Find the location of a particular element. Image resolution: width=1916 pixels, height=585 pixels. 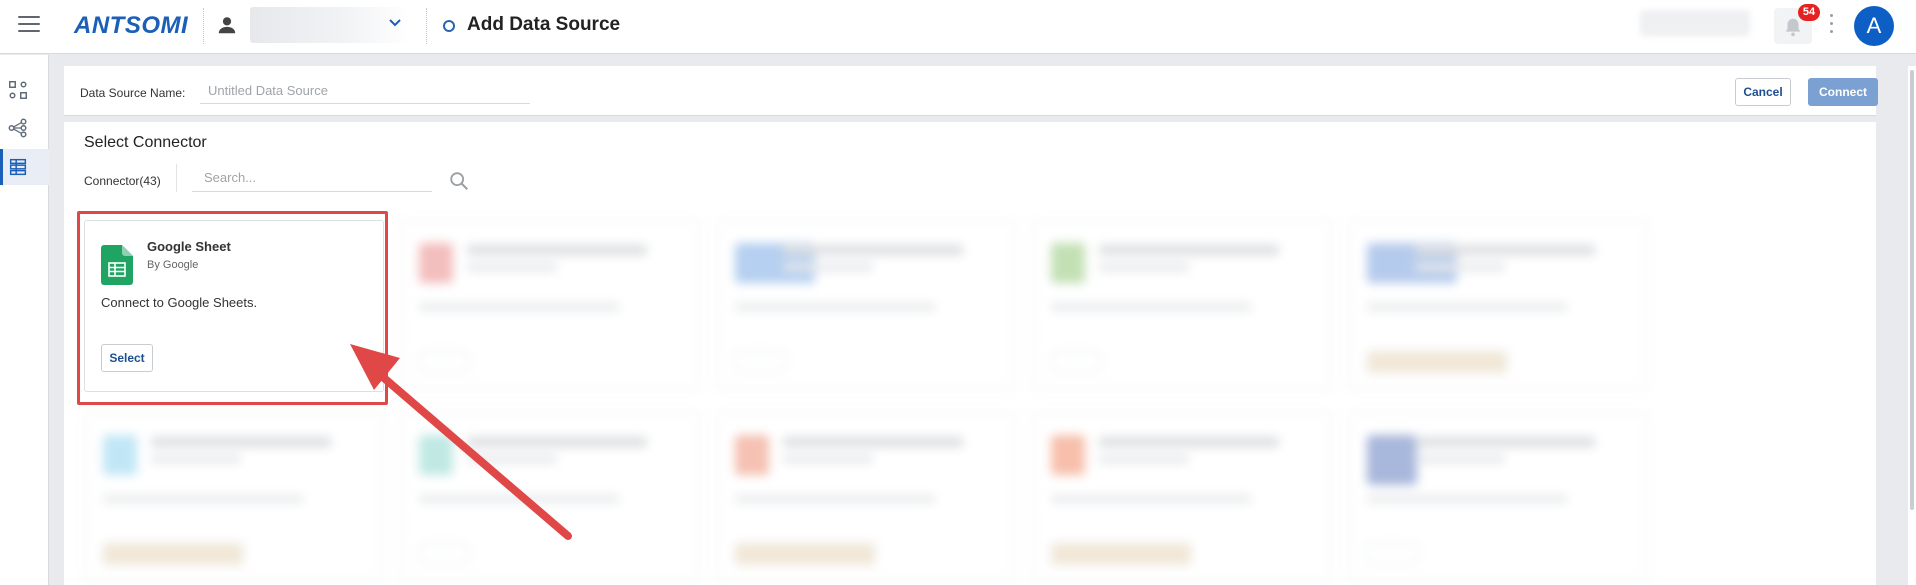

connector-vendor: By Google is located at coordinates (173, 265).